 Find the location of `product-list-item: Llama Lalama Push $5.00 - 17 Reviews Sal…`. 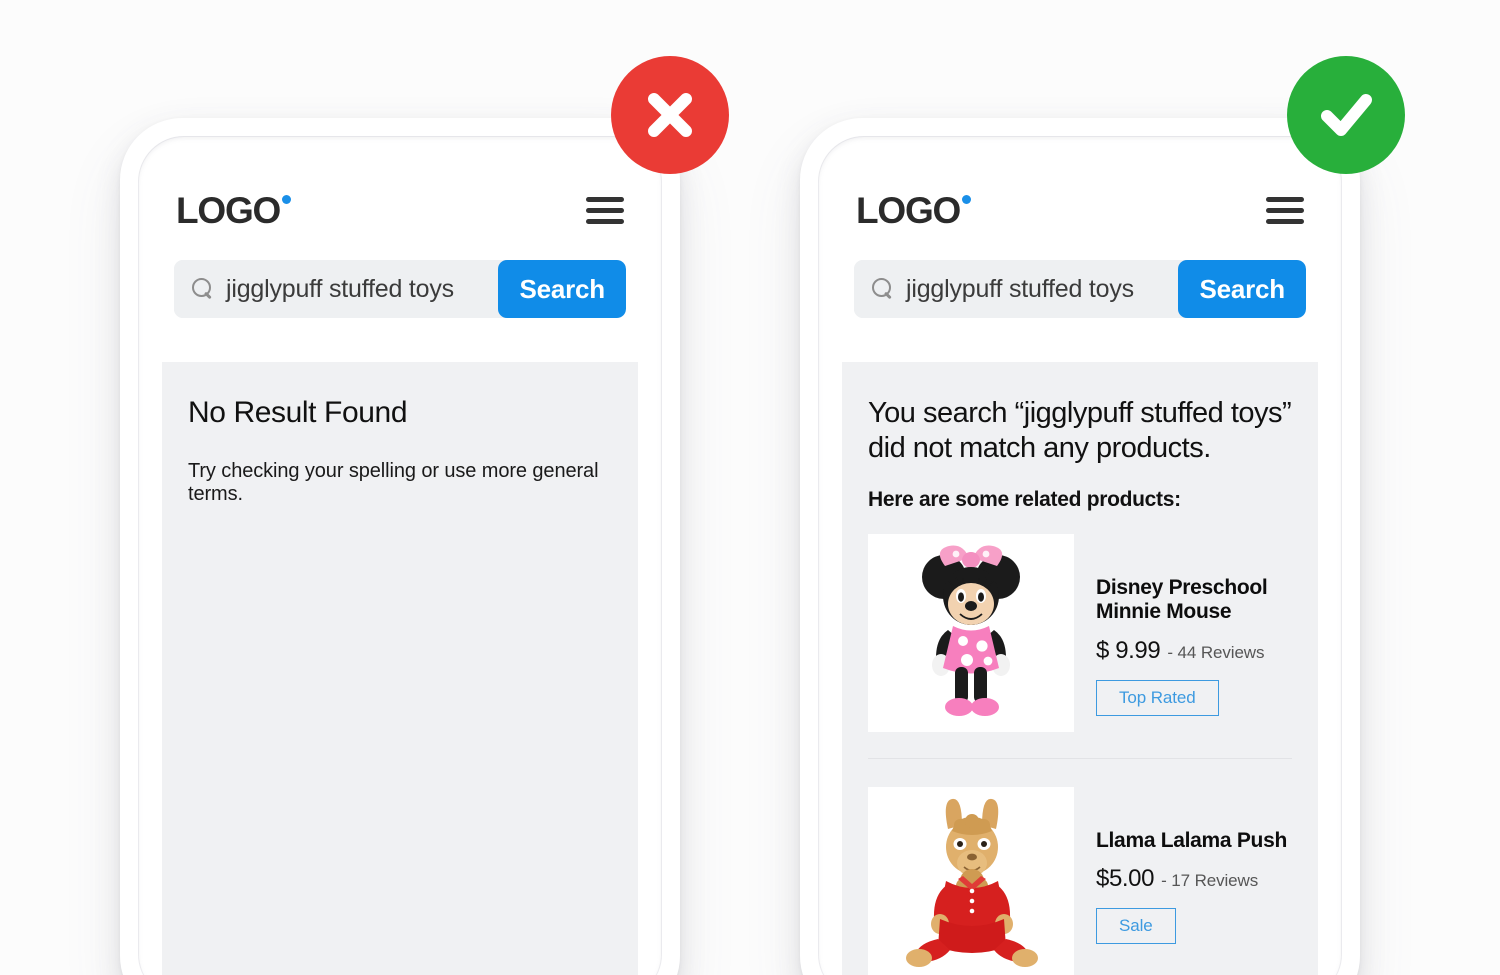

product-list-item: Llama Lalama Push $5.00 - 17 Reviews Sal… is located at coordinates (1080, 866).